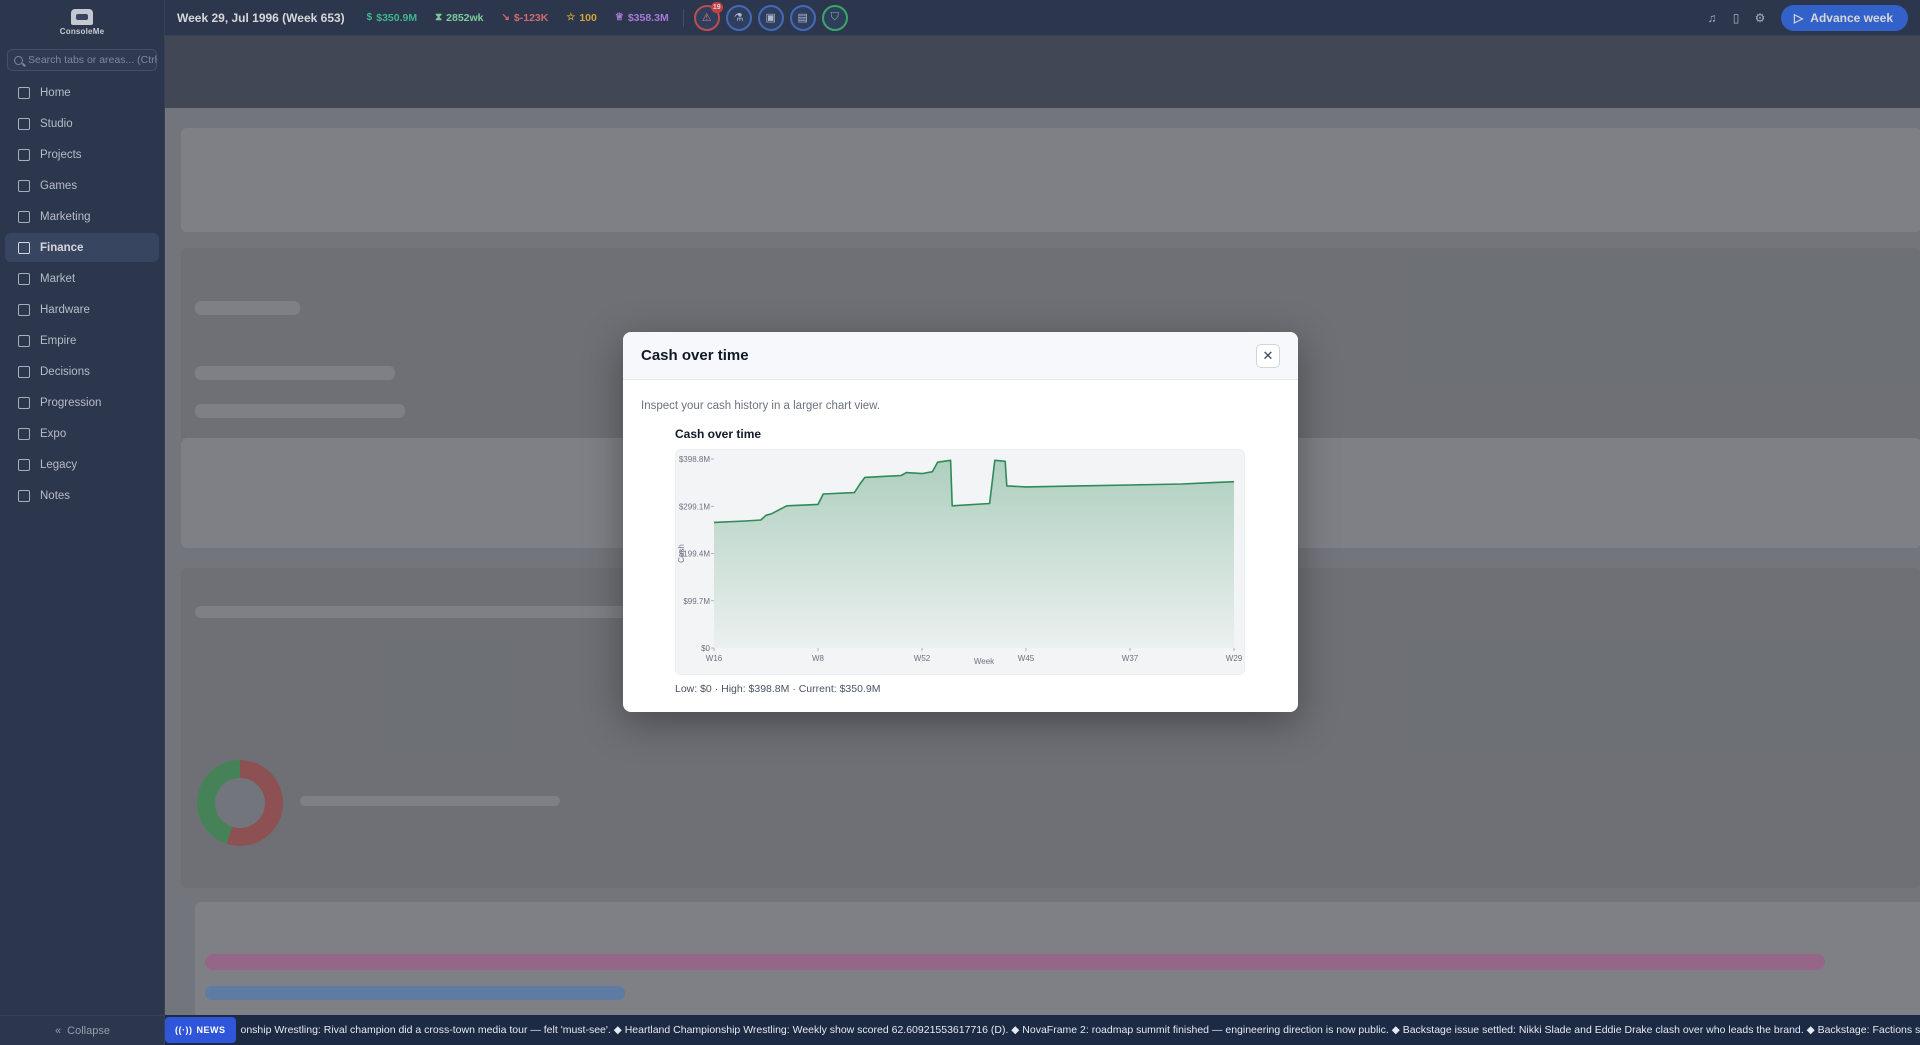  I want to click on news-tag: ((·)) NEWS, so click(200, 1030).